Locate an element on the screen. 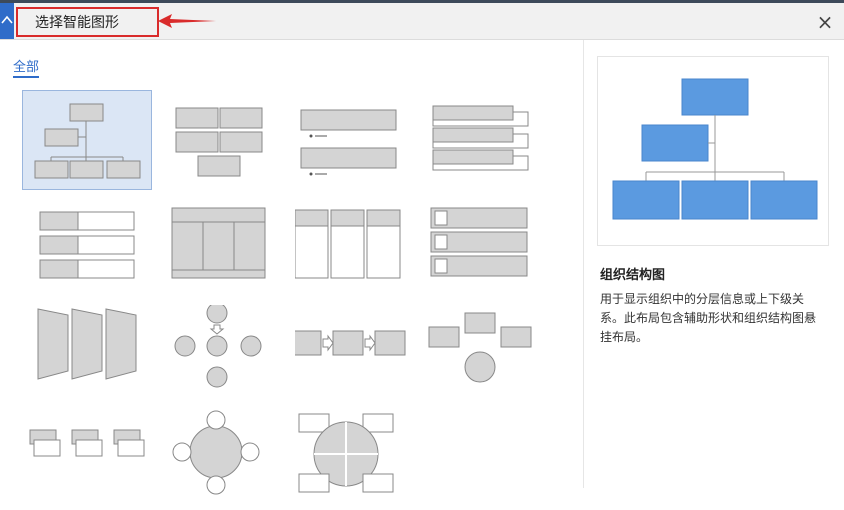  thumbnail-vertical-box-list is located at coordinates (360, 250).